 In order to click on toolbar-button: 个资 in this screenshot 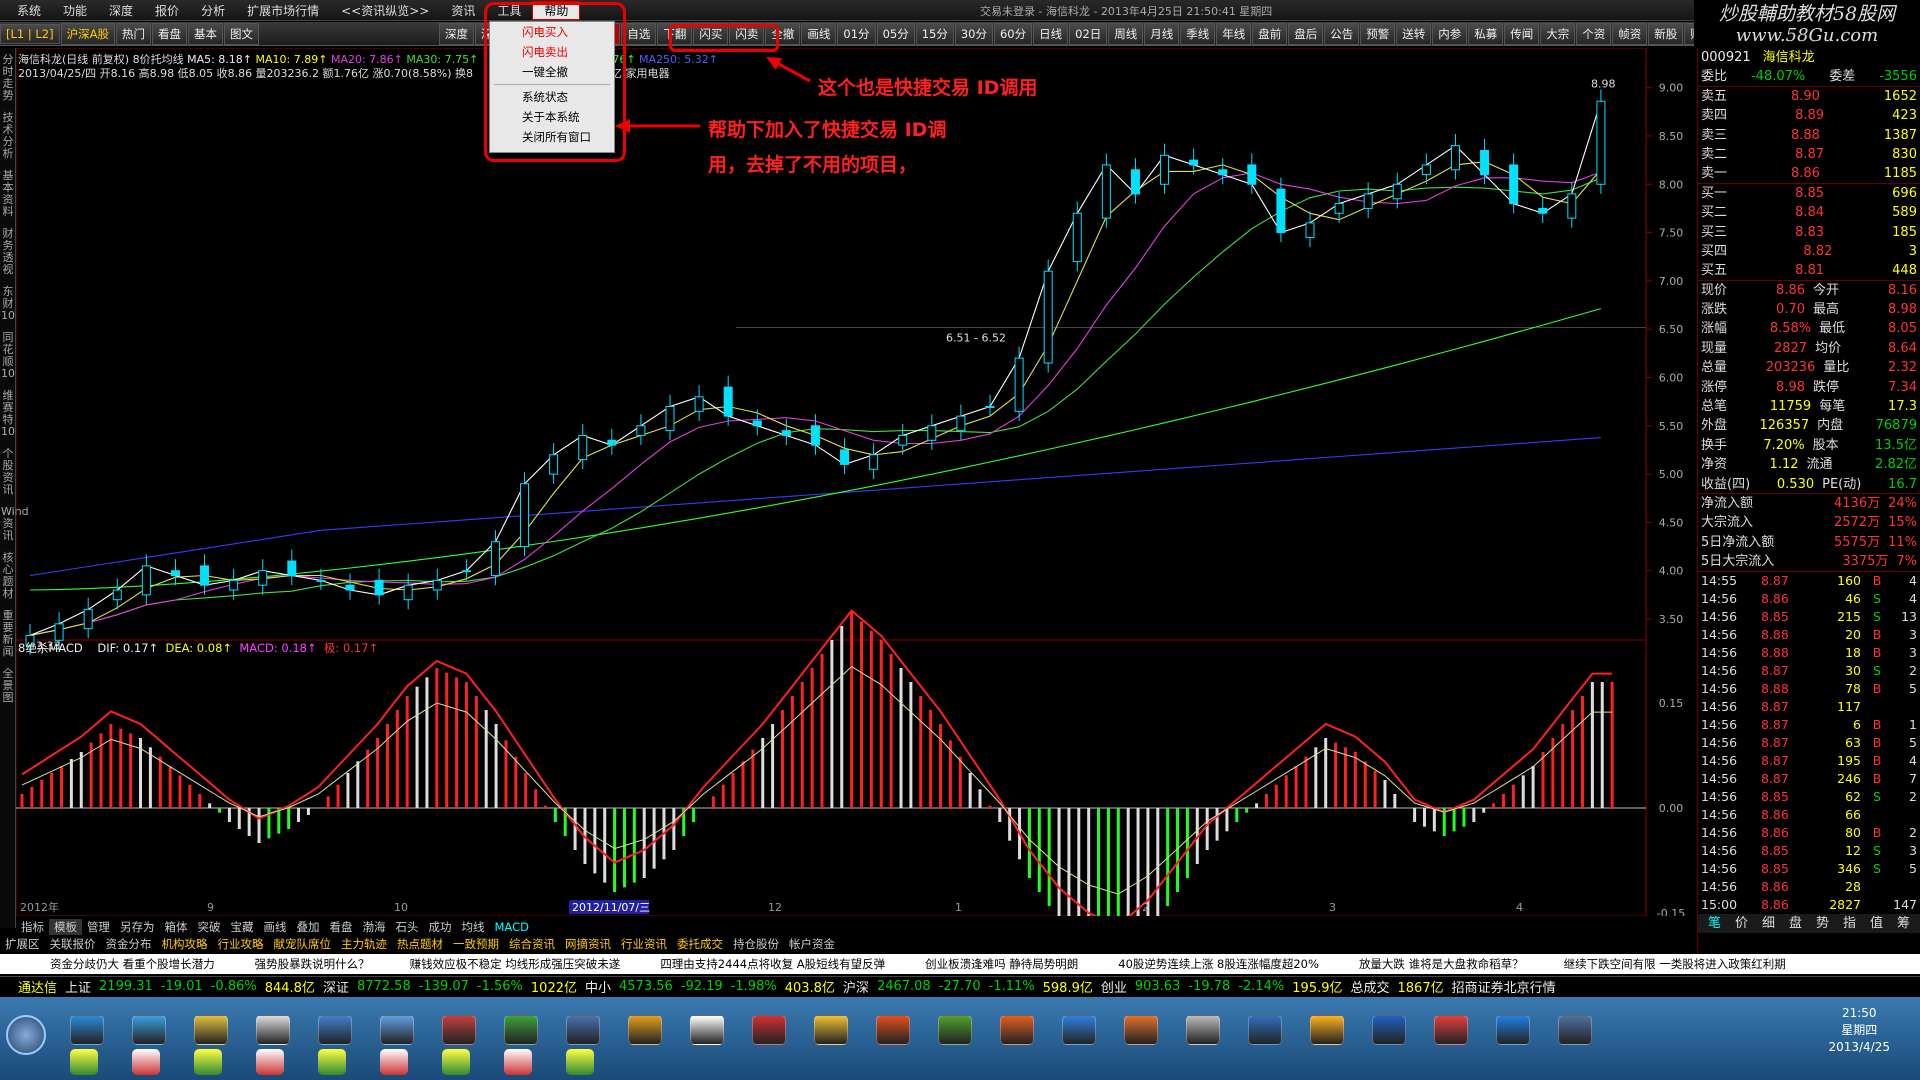, I will do `click(1594, 33)`.